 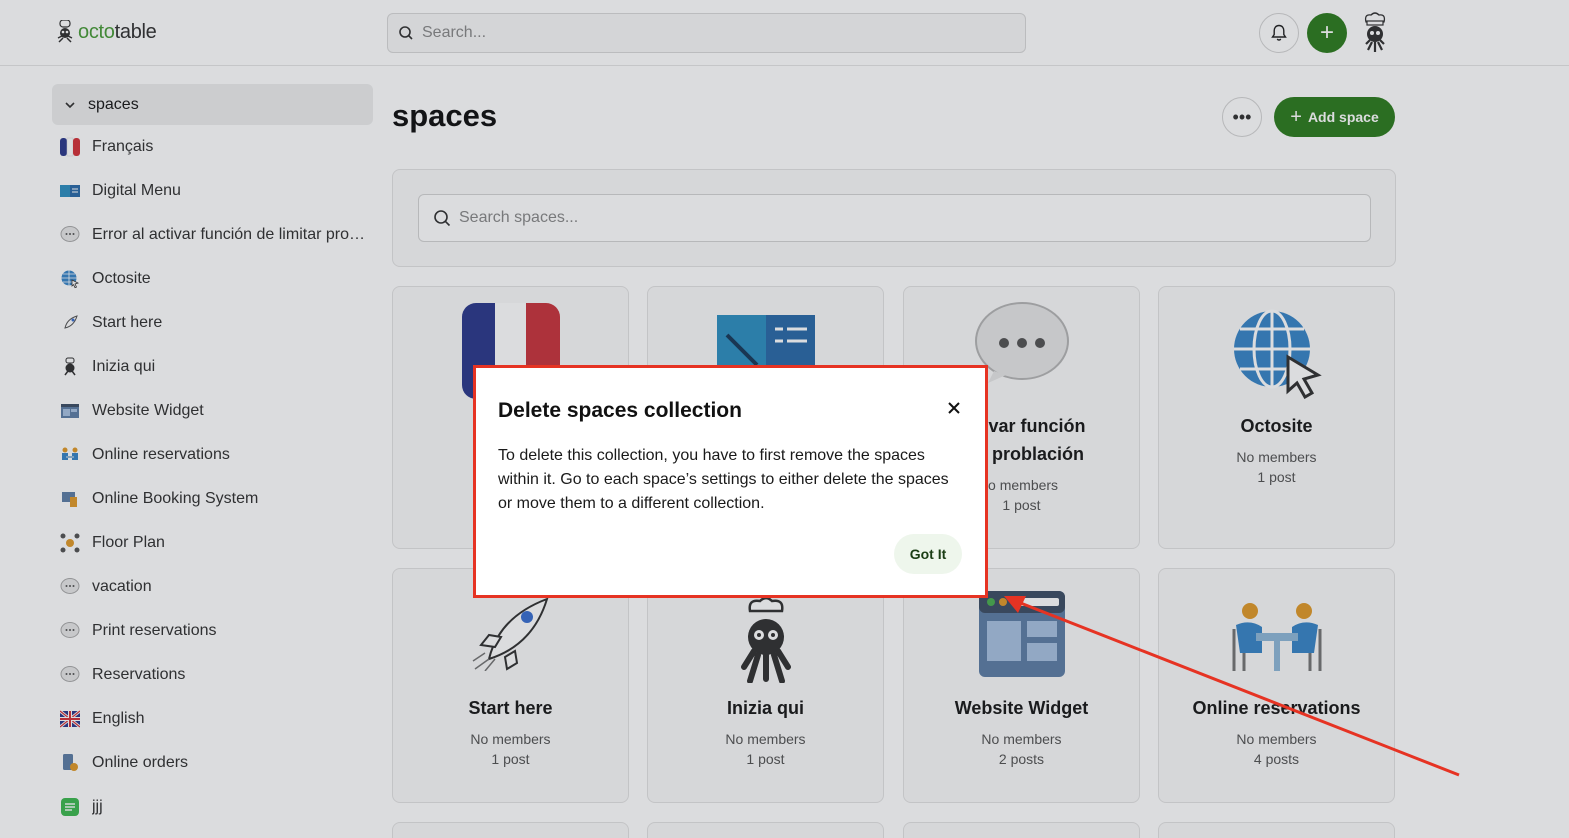 I want to click on close-icon, so click(x=954, y=408).